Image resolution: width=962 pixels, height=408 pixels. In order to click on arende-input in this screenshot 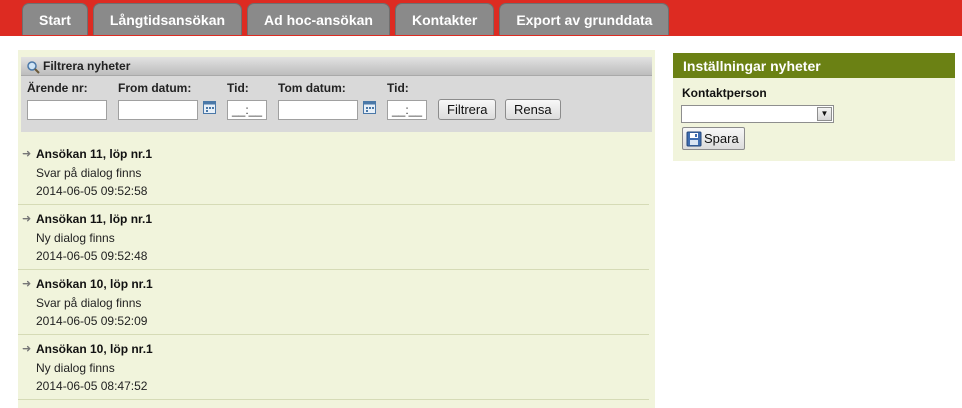, I will do `click(67, 110)`.